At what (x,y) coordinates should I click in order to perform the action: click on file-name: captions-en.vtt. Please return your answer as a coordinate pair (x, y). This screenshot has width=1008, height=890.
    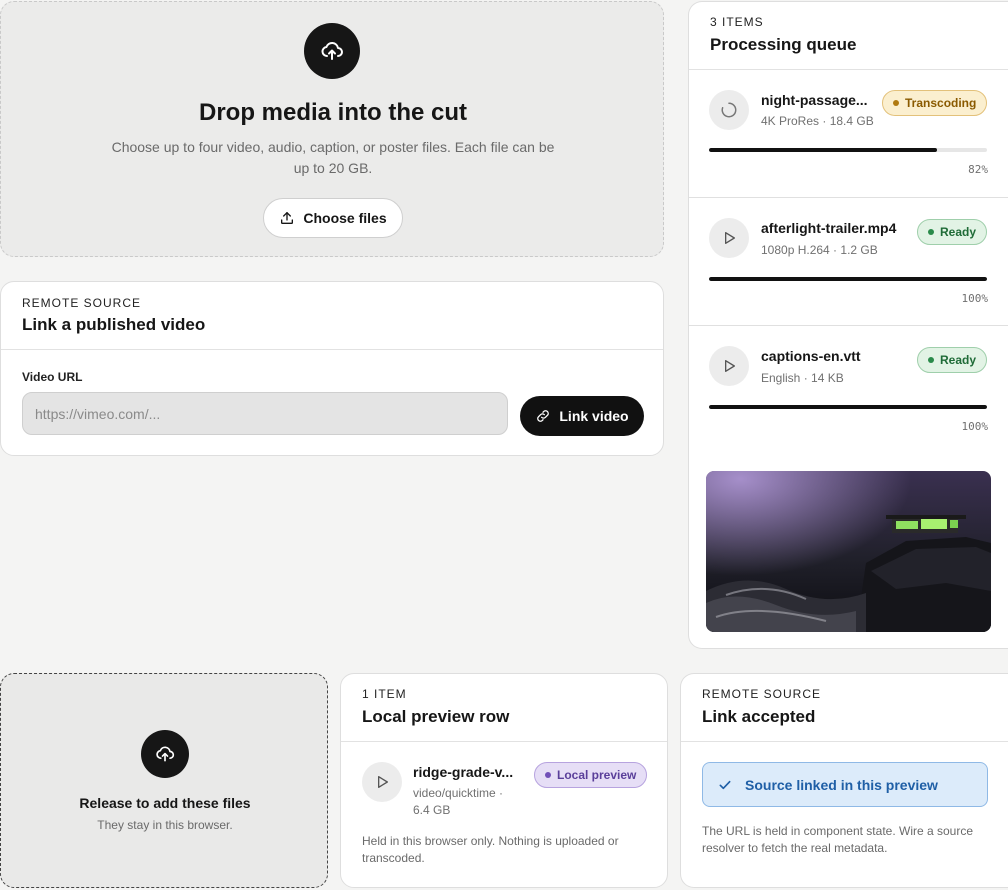
    Looking at the image, I should click on (811, 356).